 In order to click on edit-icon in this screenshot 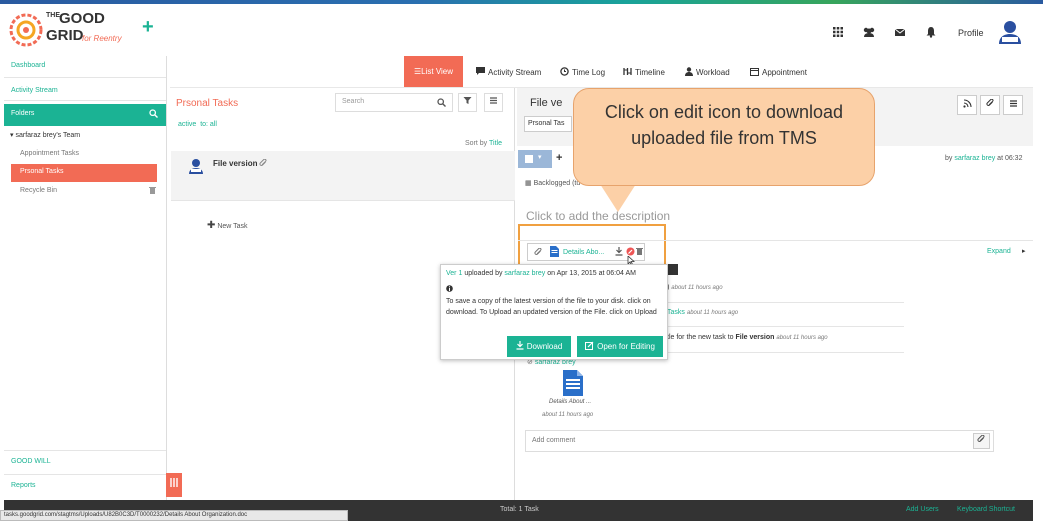, I will do `click(589, 346)`.